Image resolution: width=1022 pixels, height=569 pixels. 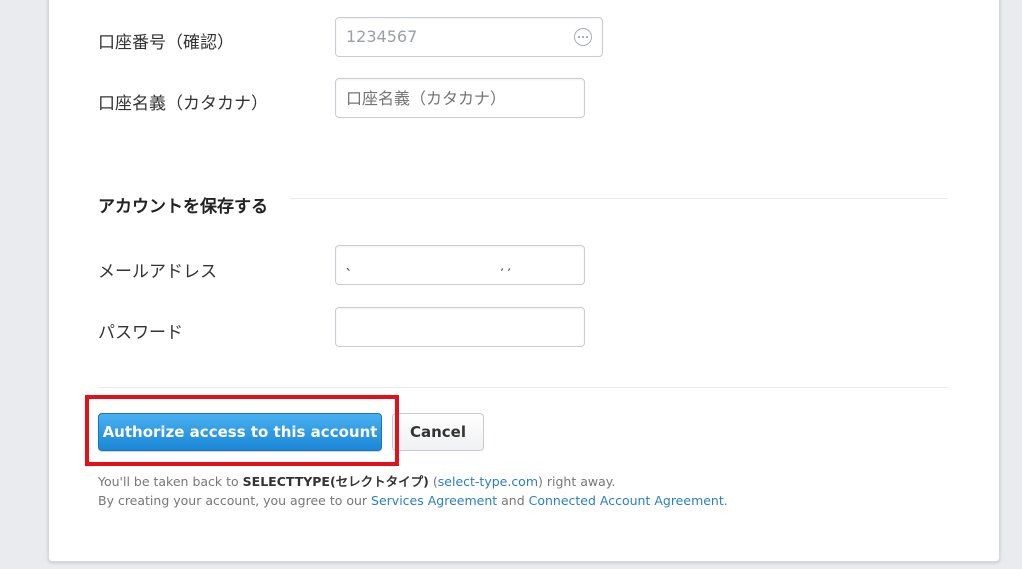 I want to click on save-account-section-title: アカウントを保存する, so click(x=183, y=207).